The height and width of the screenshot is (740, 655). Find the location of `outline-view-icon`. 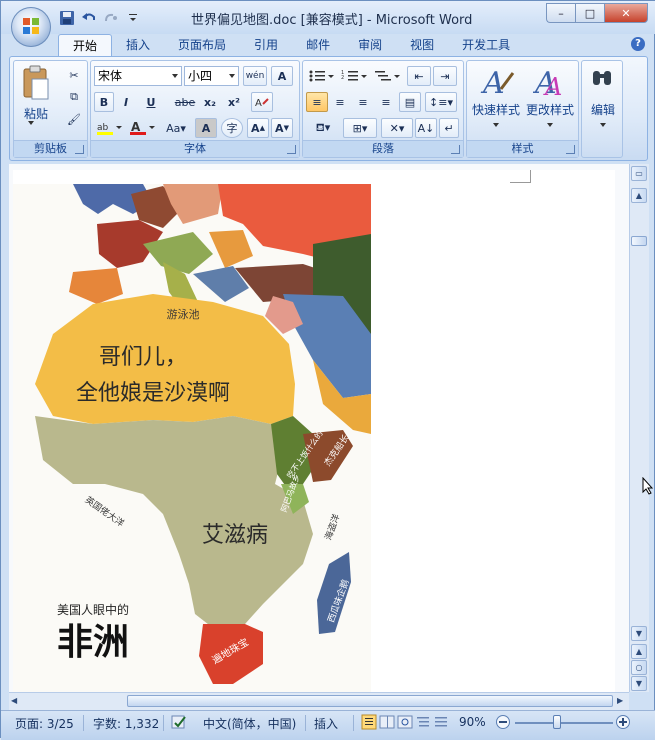

outline-view-icon is located at coordinates (423, 723).